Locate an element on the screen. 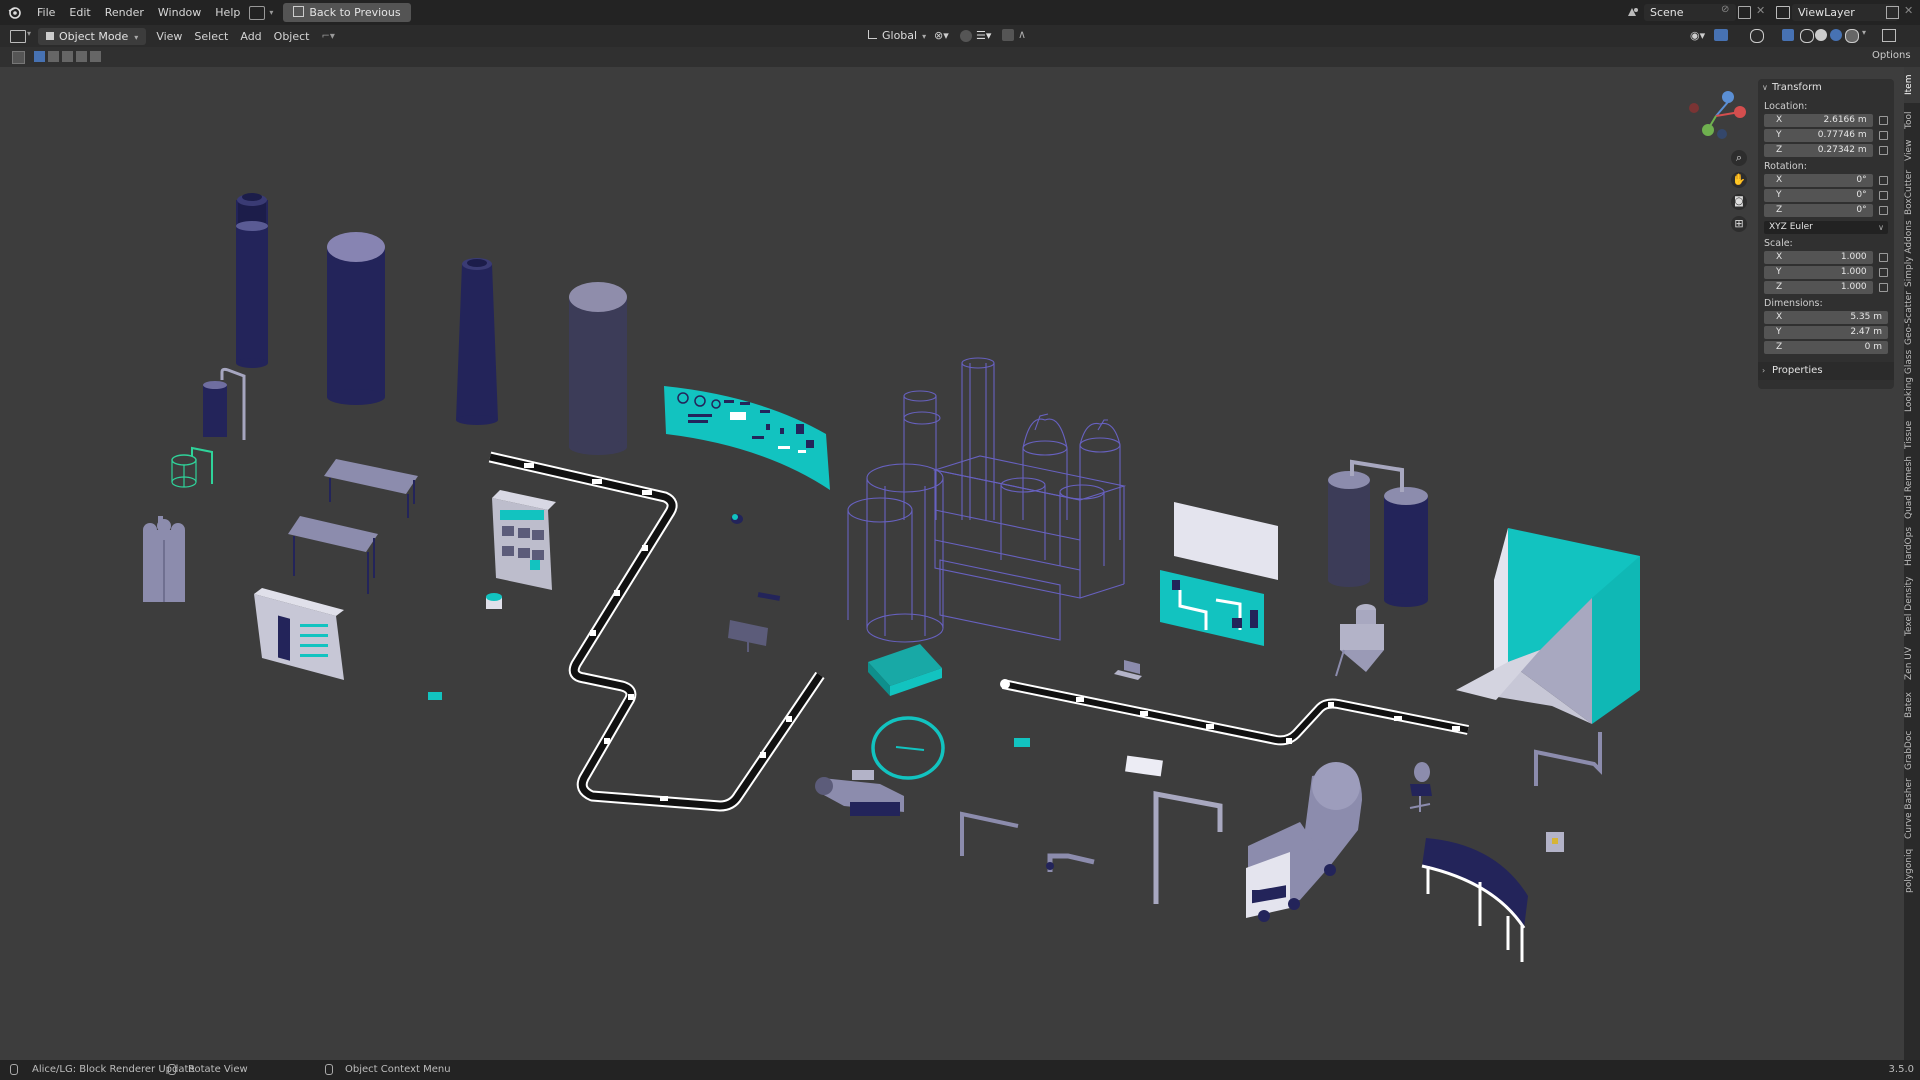 The width and height of the screenshot is (1920, 1080). shading-rendered-icon is located at coordinates (1852, 36).